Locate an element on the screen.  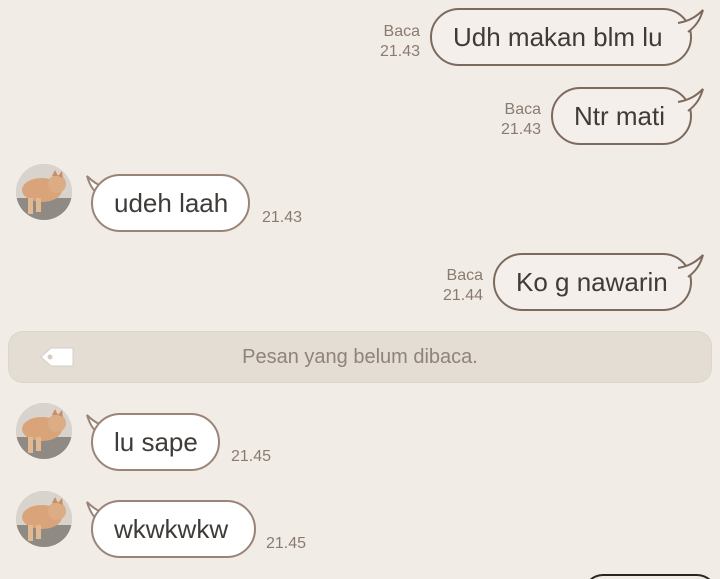
incoming-message-bubble: wkwkwkw is located at coordinates (173, 529).